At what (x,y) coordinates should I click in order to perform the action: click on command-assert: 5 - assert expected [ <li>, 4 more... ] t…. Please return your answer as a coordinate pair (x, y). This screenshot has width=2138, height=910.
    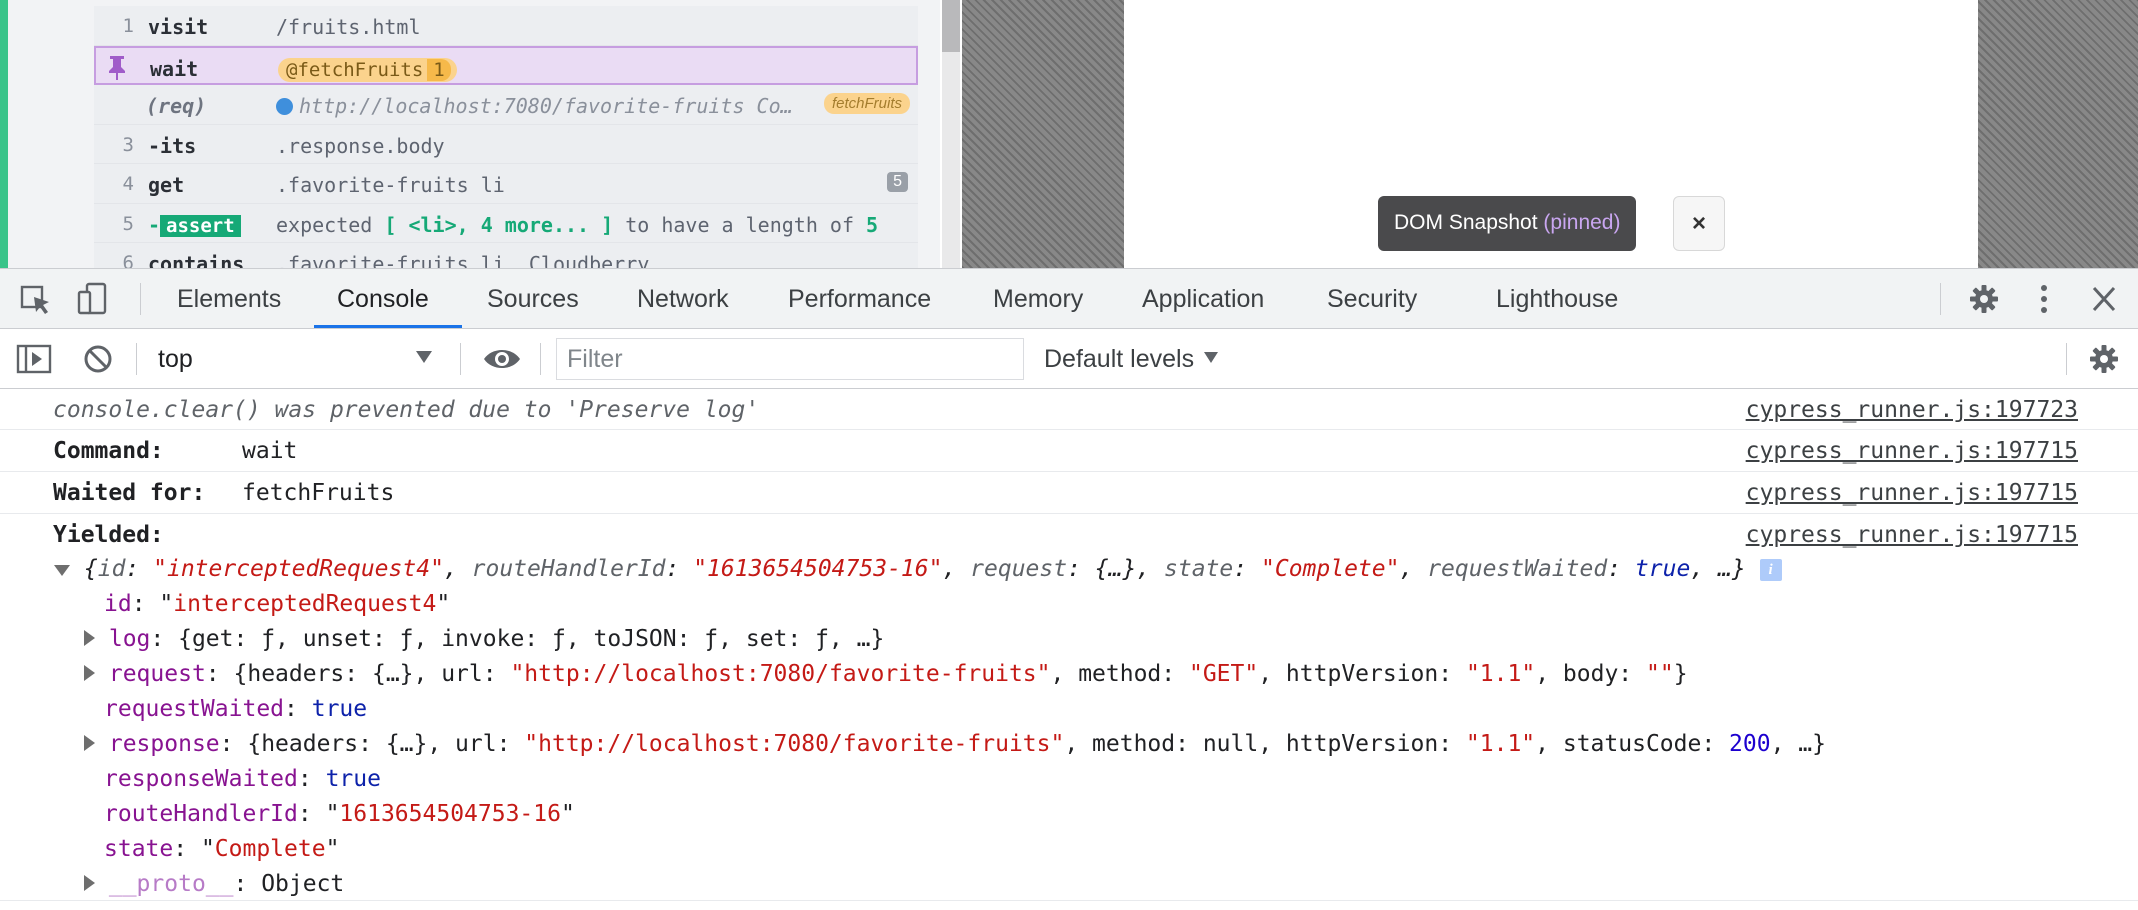
    Looking at the image, I should click on (506, 223).